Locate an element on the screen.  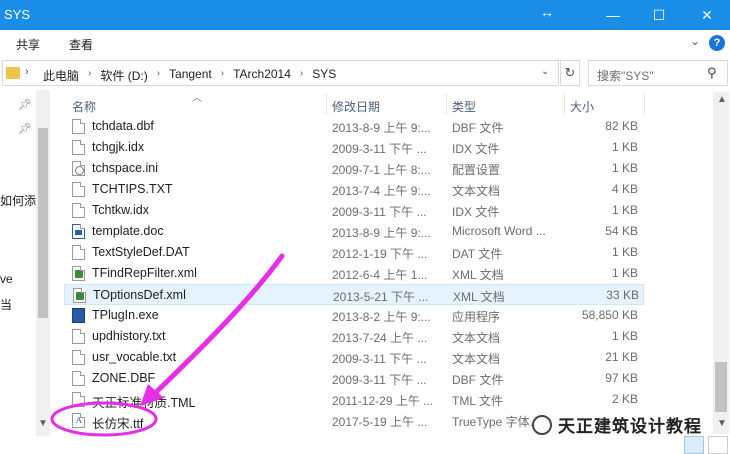
file-size: 2 KB is located at coordinates (624, 399).